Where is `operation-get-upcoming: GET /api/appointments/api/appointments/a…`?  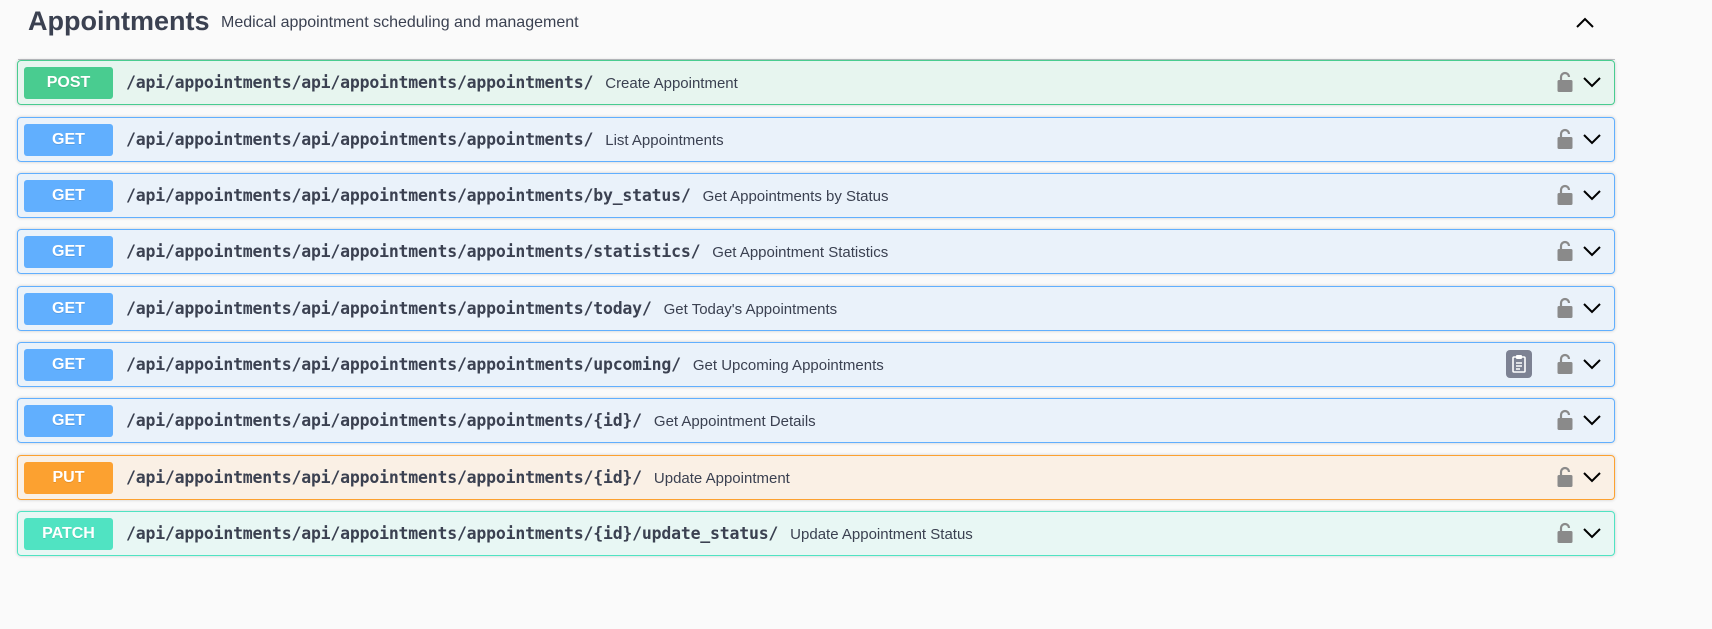 operation-get-upcoming: GET /api/appointments/api/appointments/a… is located at coordinates (816, 364).